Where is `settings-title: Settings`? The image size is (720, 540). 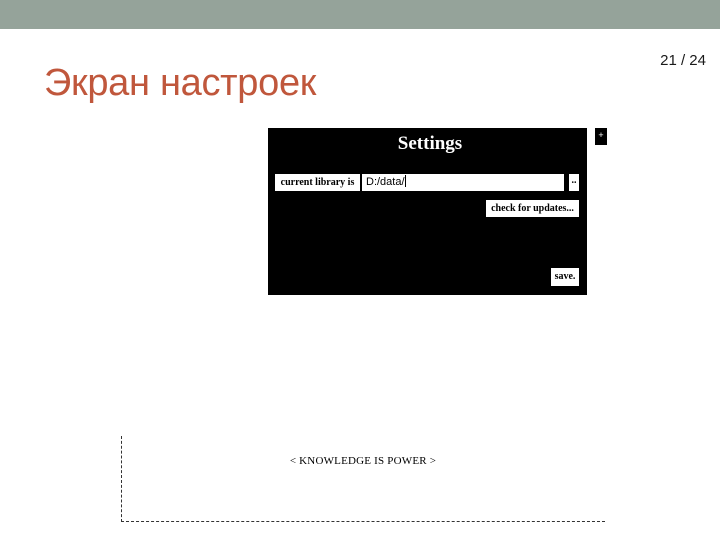 settings-title: Settings is located at coordinates (430, 143).